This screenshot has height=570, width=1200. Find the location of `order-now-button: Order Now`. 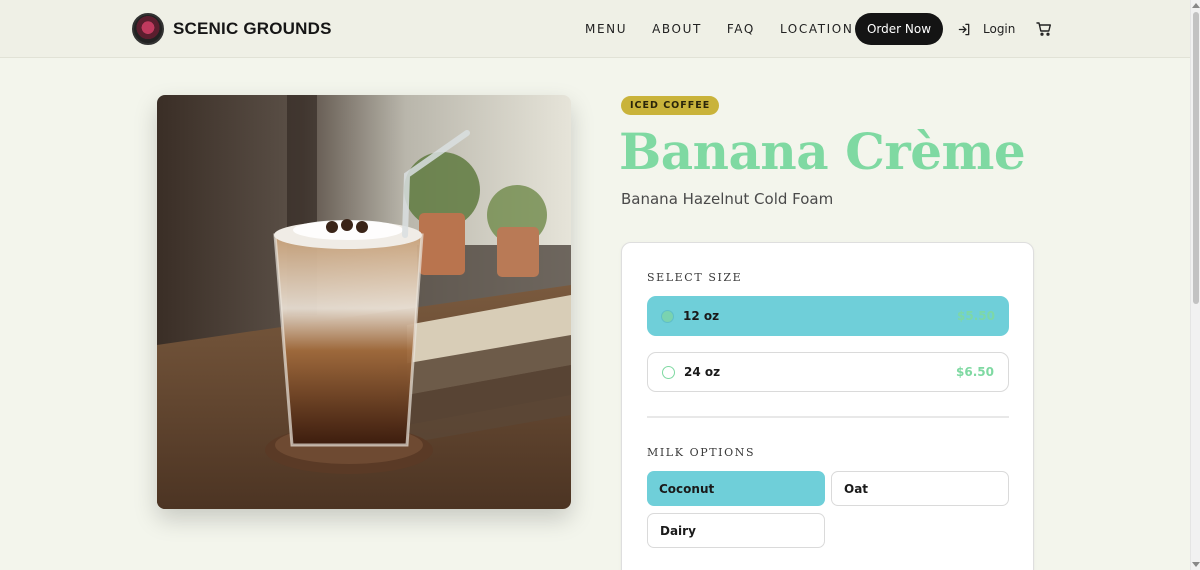

order-now-button: Order Now is located at coordinates (899, 29).